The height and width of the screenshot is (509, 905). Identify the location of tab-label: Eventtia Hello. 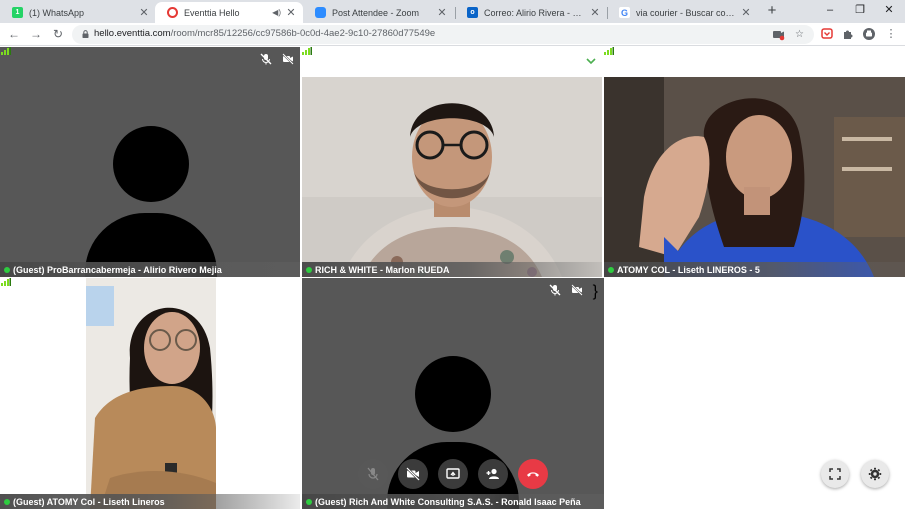
(212, 12).